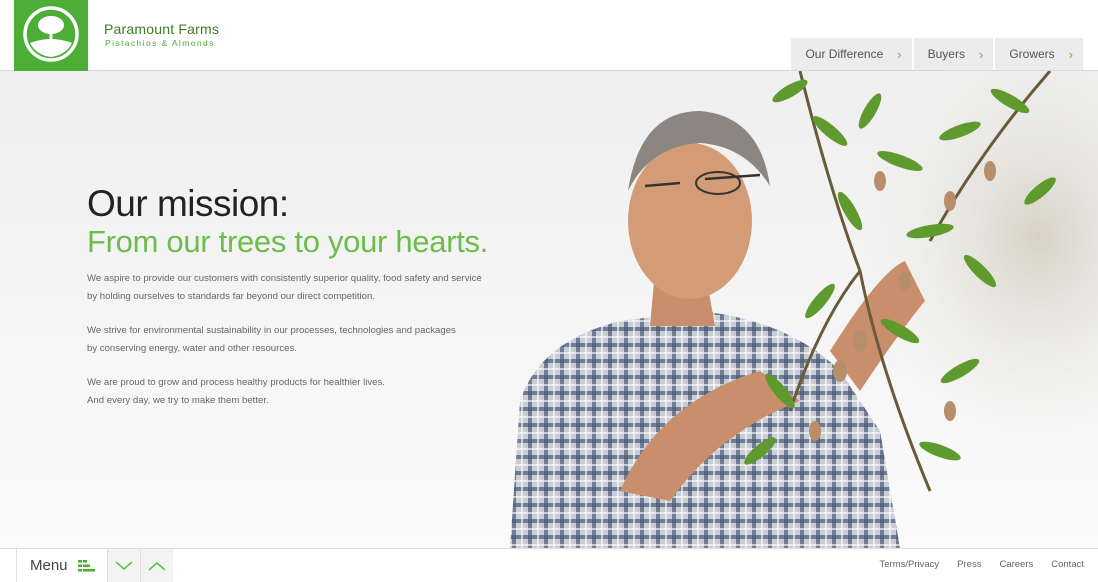  Describe the element at coordinates (946, 54) in the screenshot. I see `nav-item-label: Buyers` at that location.